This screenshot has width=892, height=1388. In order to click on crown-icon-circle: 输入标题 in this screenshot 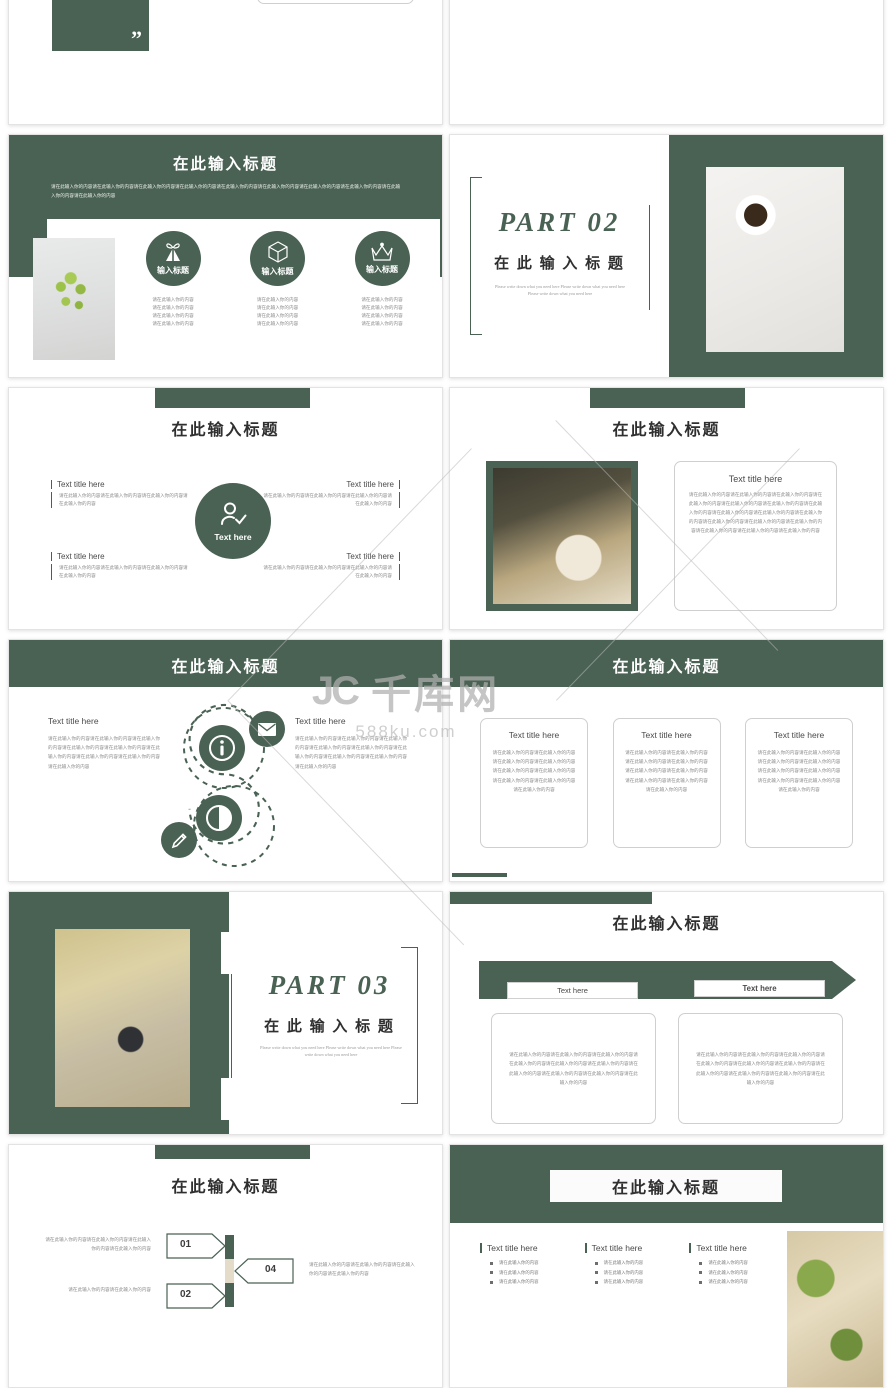, I will do `click(382, 258)`.